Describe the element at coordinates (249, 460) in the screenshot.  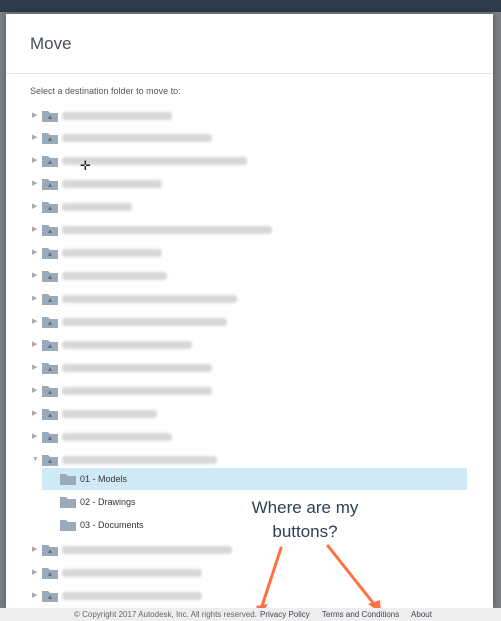
I see `tree-row-expanded: ▼` at that location.